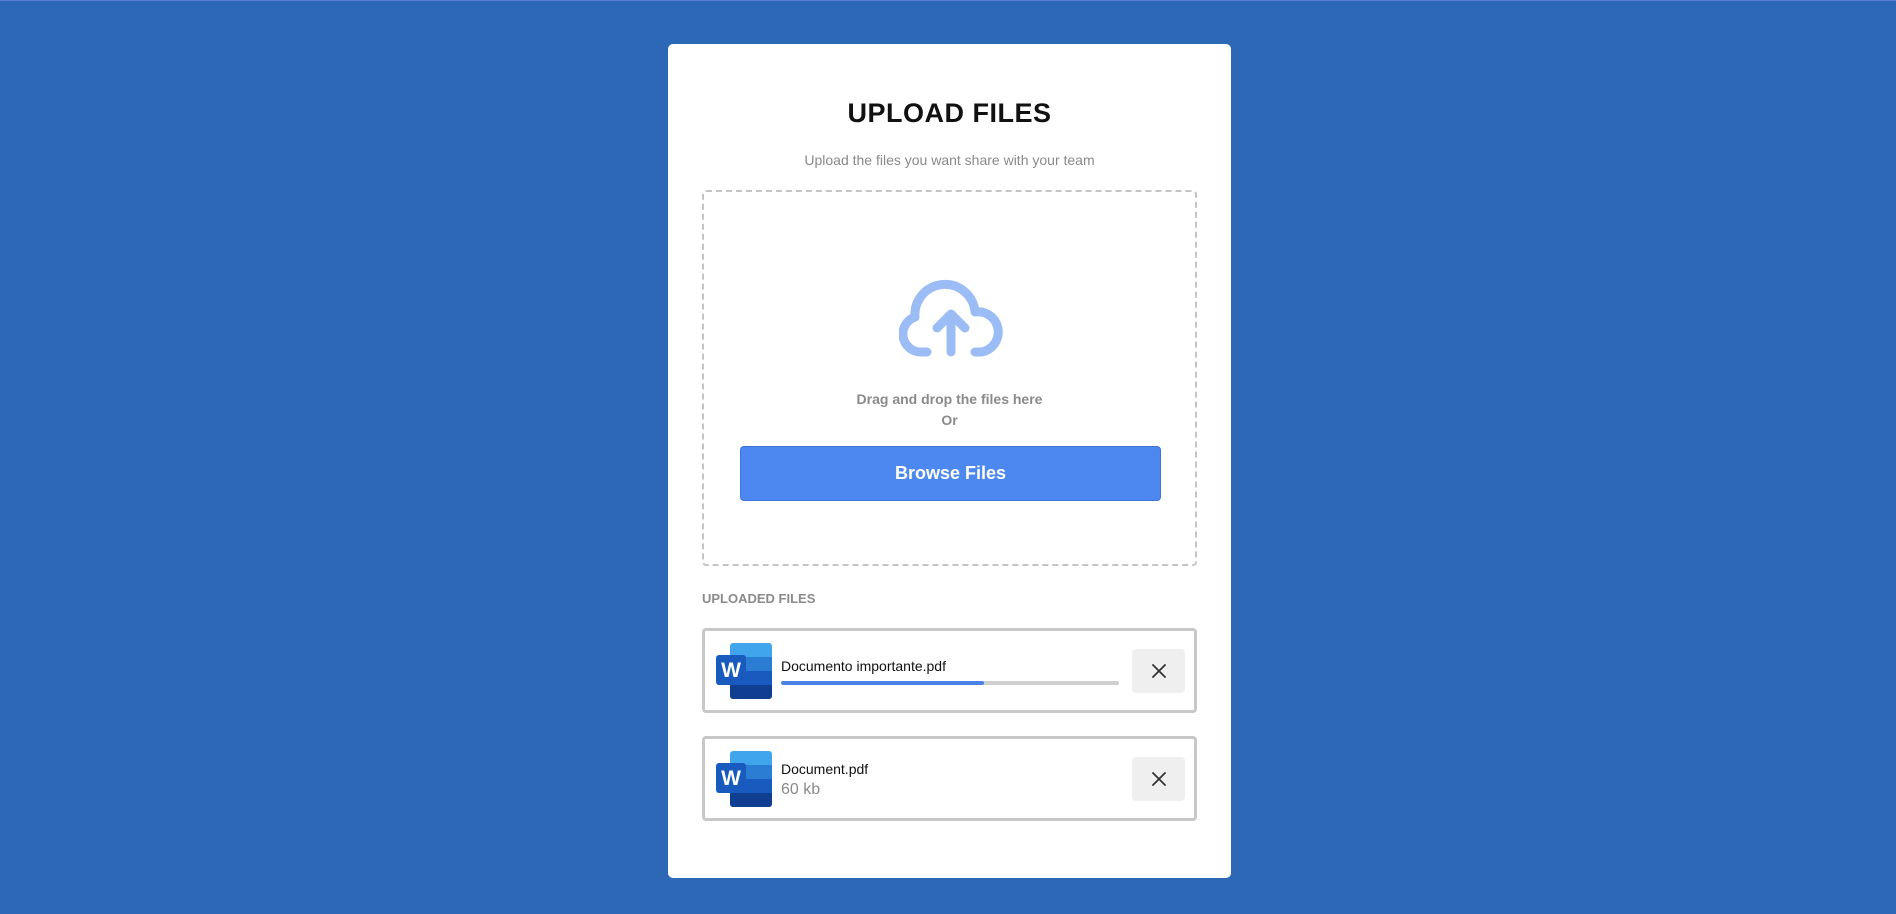 The width and height of the screenshot is (1896, 914). I want to click on page-title: UPLOAD FILES, so click(949, 113).